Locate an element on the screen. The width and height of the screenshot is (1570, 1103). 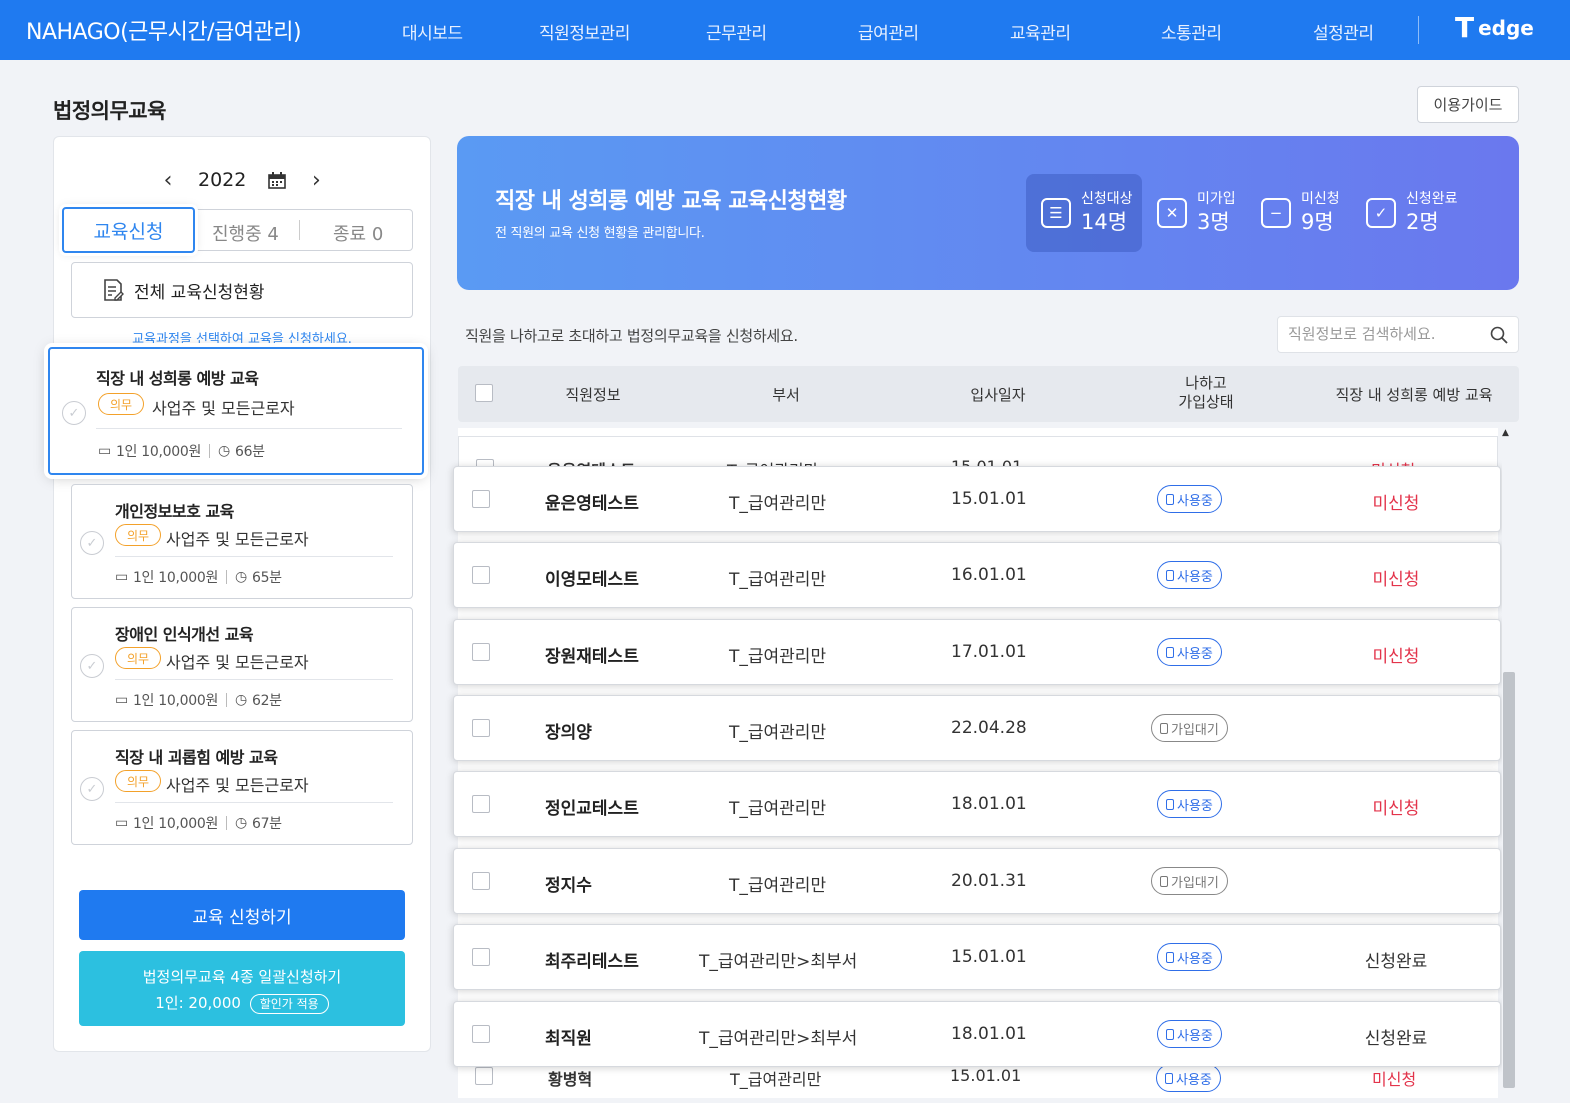
stat-value: 3명 is located at coordinates (1213, 222).